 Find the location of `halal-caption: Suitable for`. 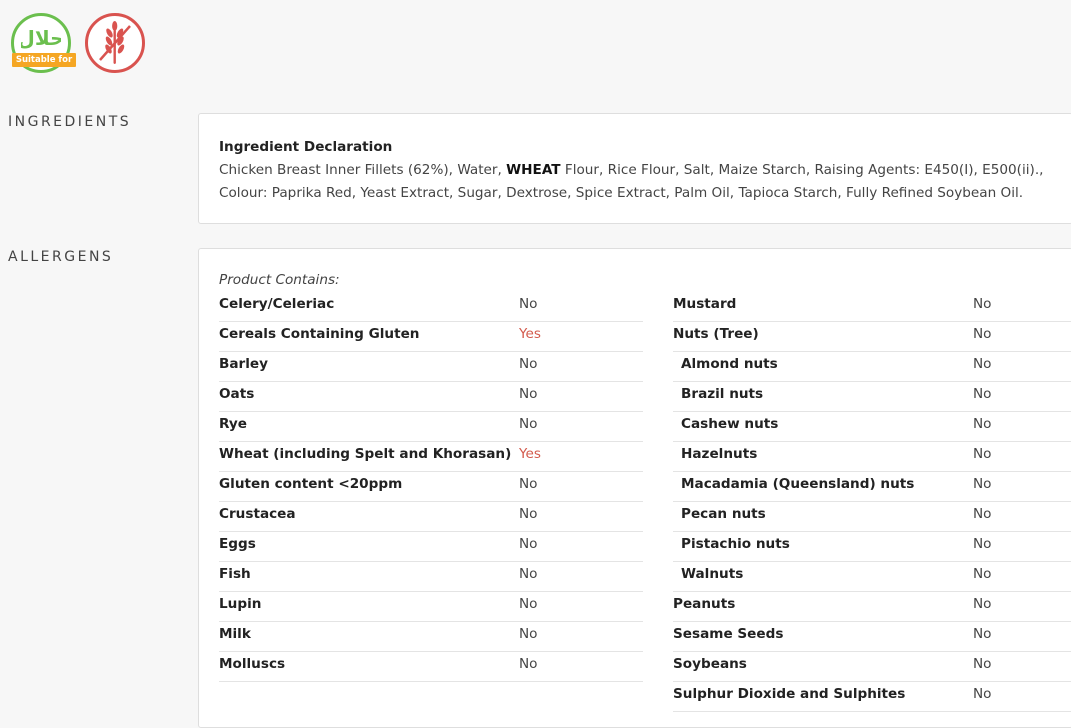

halal-caption: Suitable for is located at coordinates (44, 60).